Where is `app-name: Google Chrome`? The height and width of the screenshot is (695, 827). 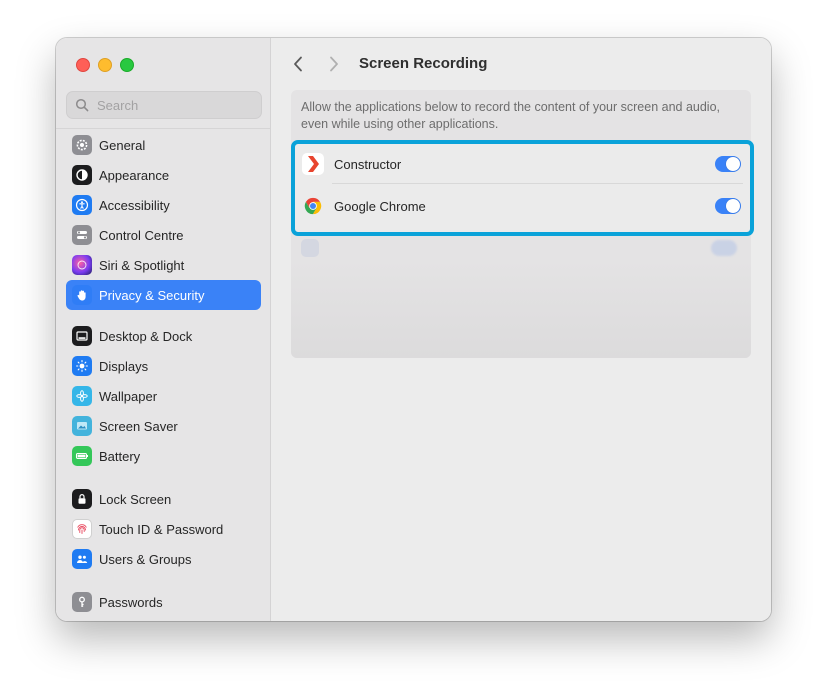 app-name: Google Chrome is located at coordinates (380, 206).